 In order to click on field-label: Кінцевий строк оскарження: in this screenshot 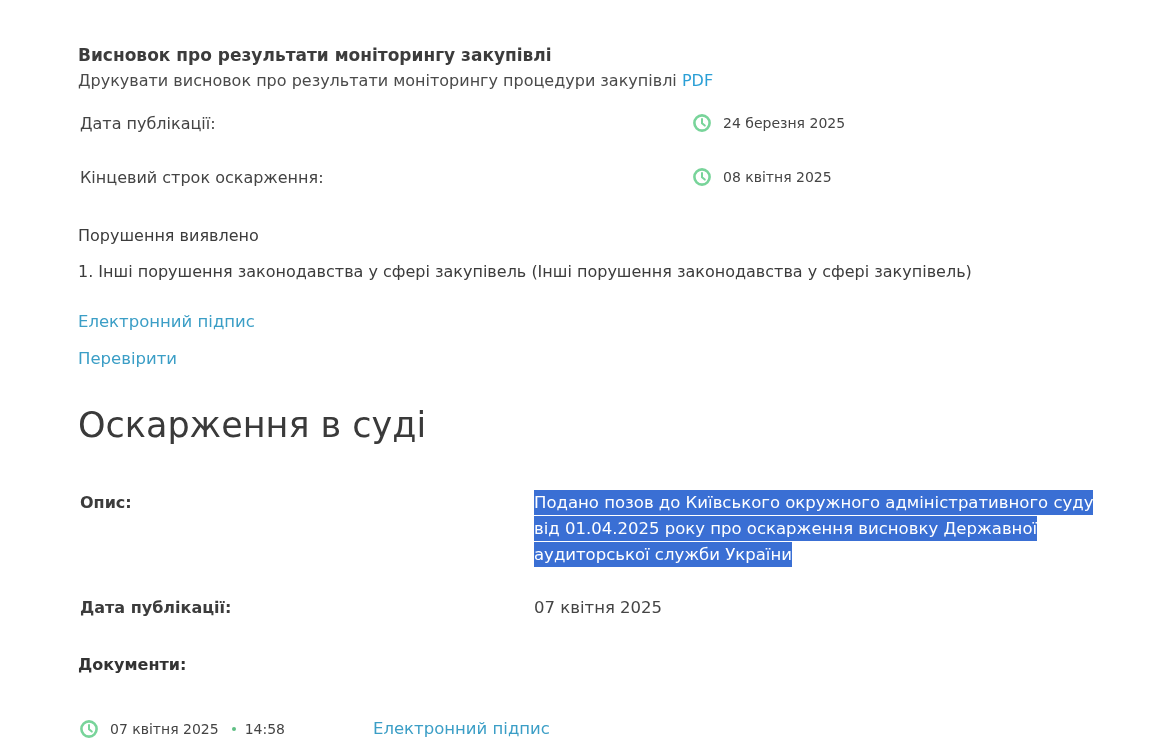, I will do `click(202, 177)`.